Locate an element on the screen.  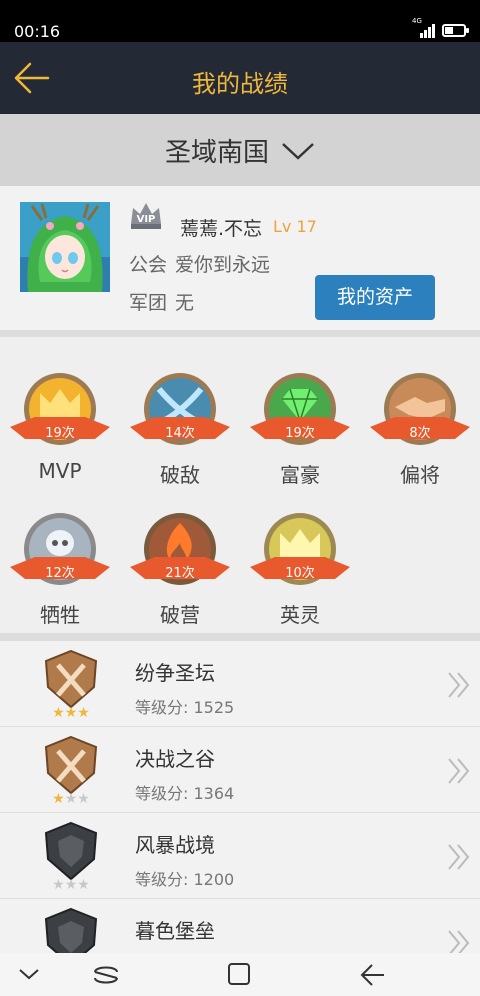
badge-count: 12次 is located at coordinates (60, 573).